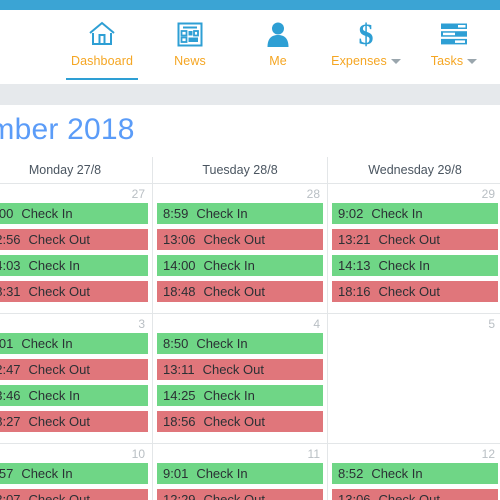 The width and height of the screenshot is (500, 500). What do you see at coordinates (74, 291) in the screenshot?
I see `calendar-event-checkout: 18:31 Check Out` at bounding box center [74, 291].